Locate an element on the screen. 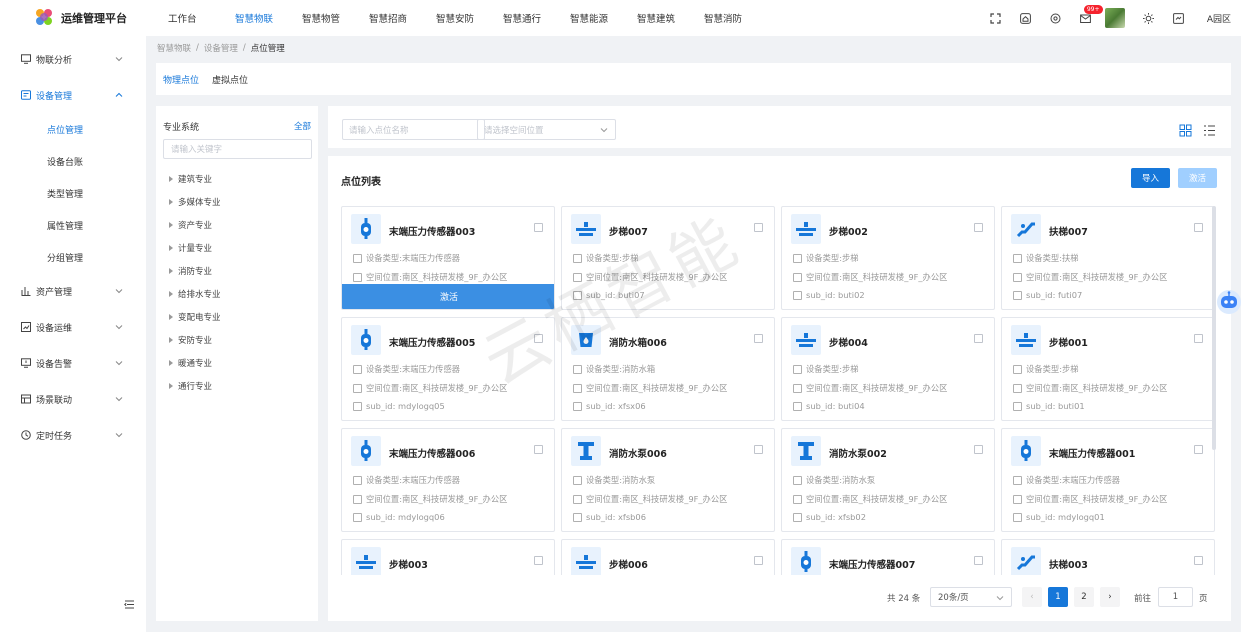 The width and height of the screenshot is (1241, 632). point-card: 步梯003设备类型: 步梯空间位置: is located at coordinates (448, 557).